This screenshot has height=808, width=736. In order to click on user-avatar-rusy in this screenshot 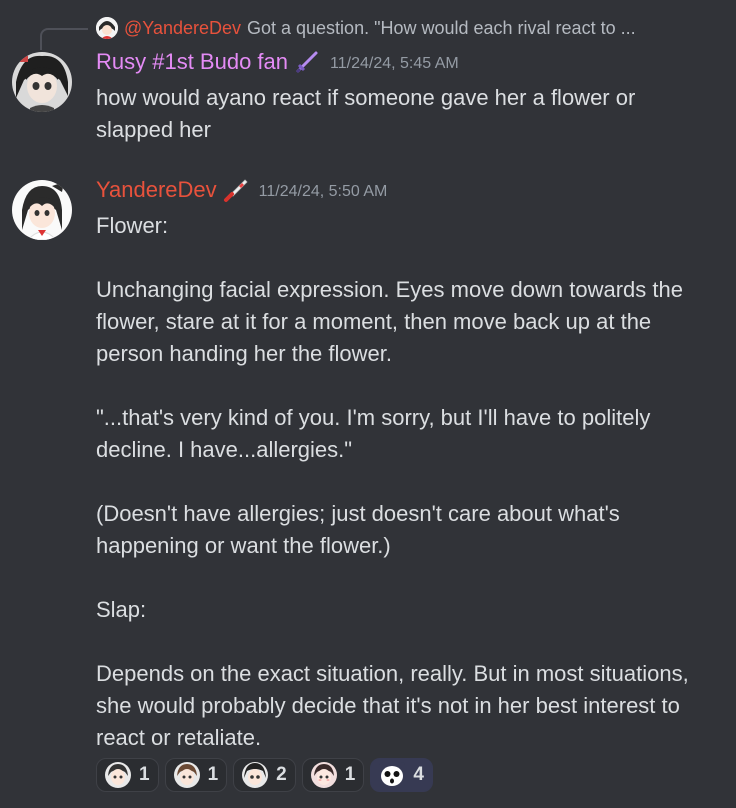, I will do `click(42, 82)`.